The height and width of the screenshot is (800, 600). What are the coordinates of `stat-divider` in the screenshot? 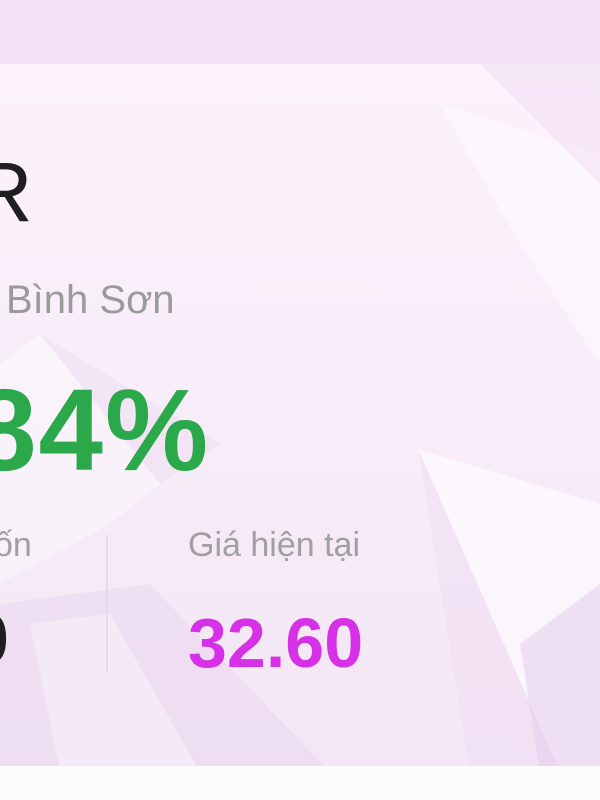 It's located at (107, 604).